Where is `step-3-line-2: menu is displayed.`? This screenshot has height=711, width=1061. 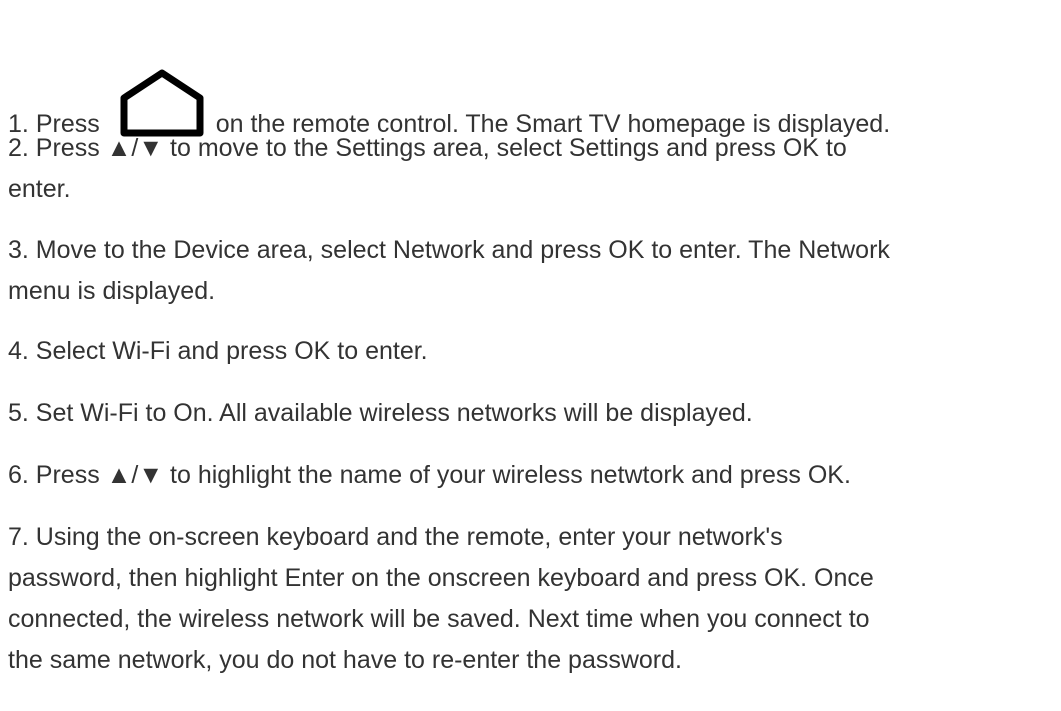 step-3-line-2: menu is displayed. is located at coordinates (112, 291).